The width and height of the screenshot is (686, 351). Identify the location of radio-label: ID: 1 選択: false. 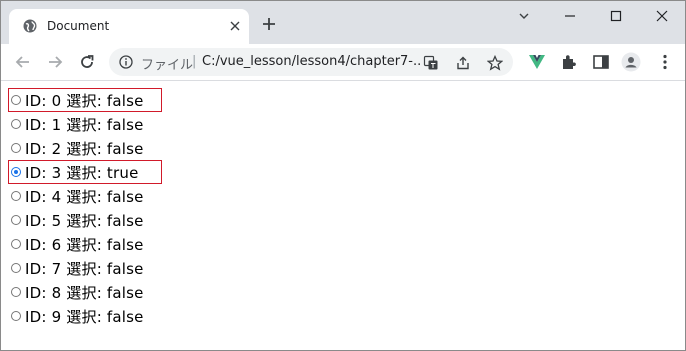
(84, 124).